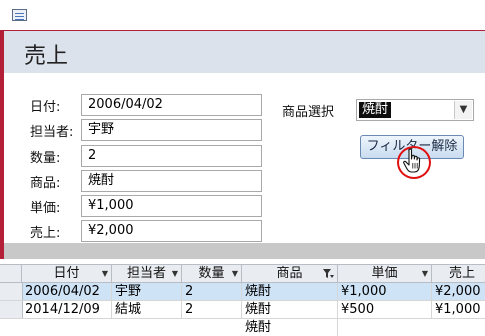  I want to click on unit-price-field: ¥1,000, so click(171, 206).